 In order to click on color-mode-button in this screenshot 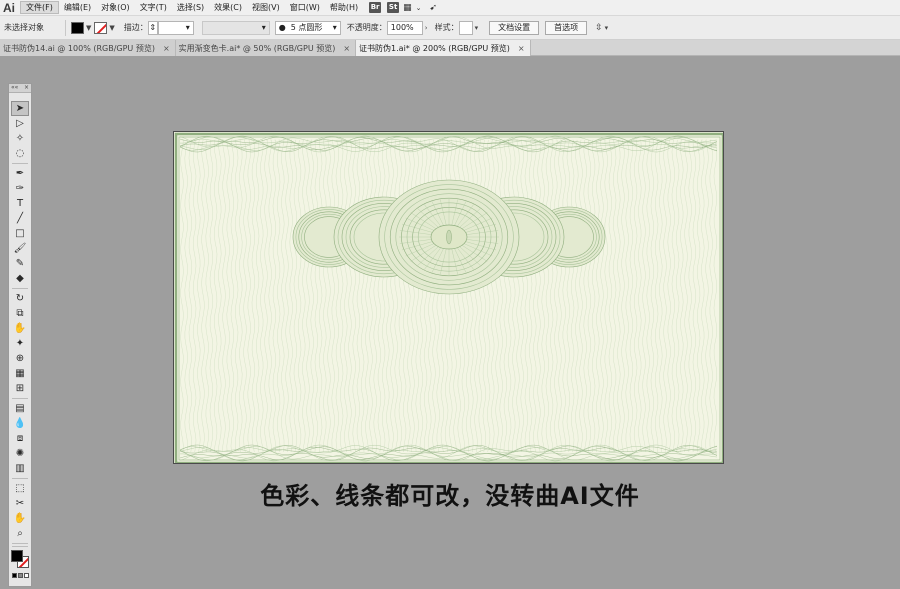, I will do `click(14, 575)`.